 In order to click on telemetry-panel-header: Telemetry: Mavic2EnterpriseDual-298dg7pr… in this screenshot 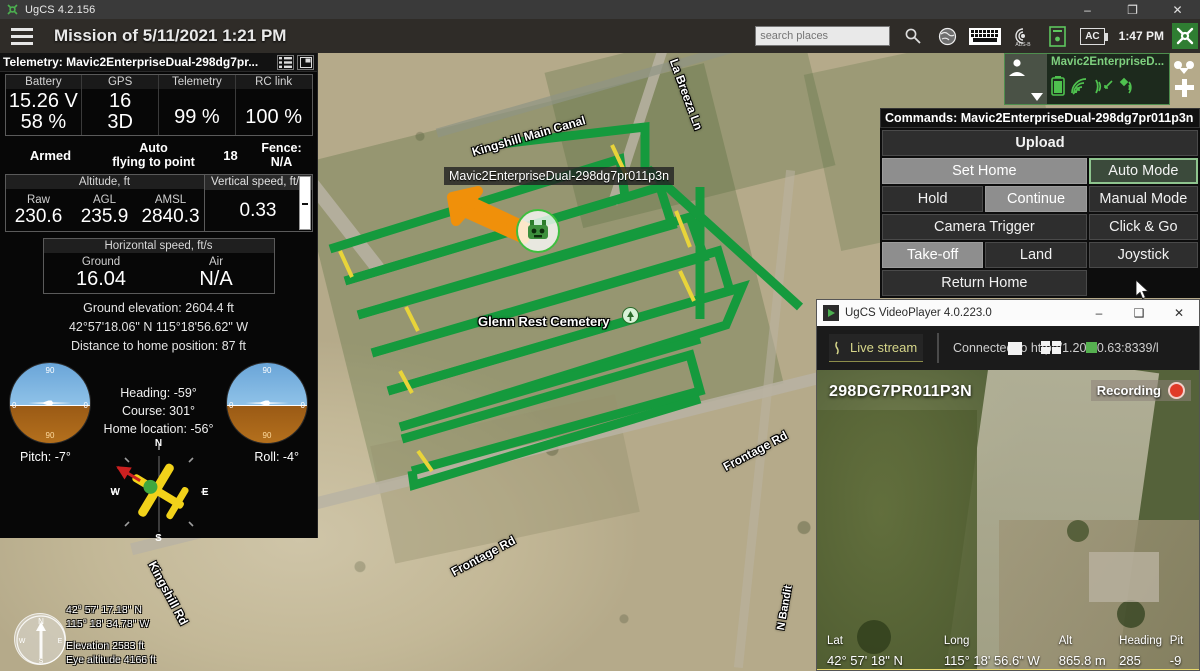, I will do `click(158, 62)`.